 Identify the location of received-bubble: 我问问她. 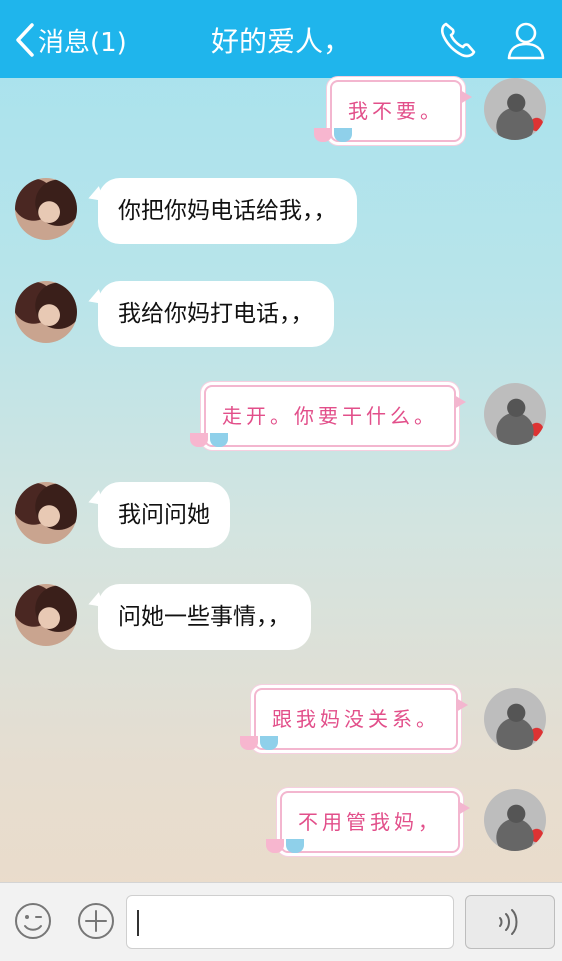
(164, 515).